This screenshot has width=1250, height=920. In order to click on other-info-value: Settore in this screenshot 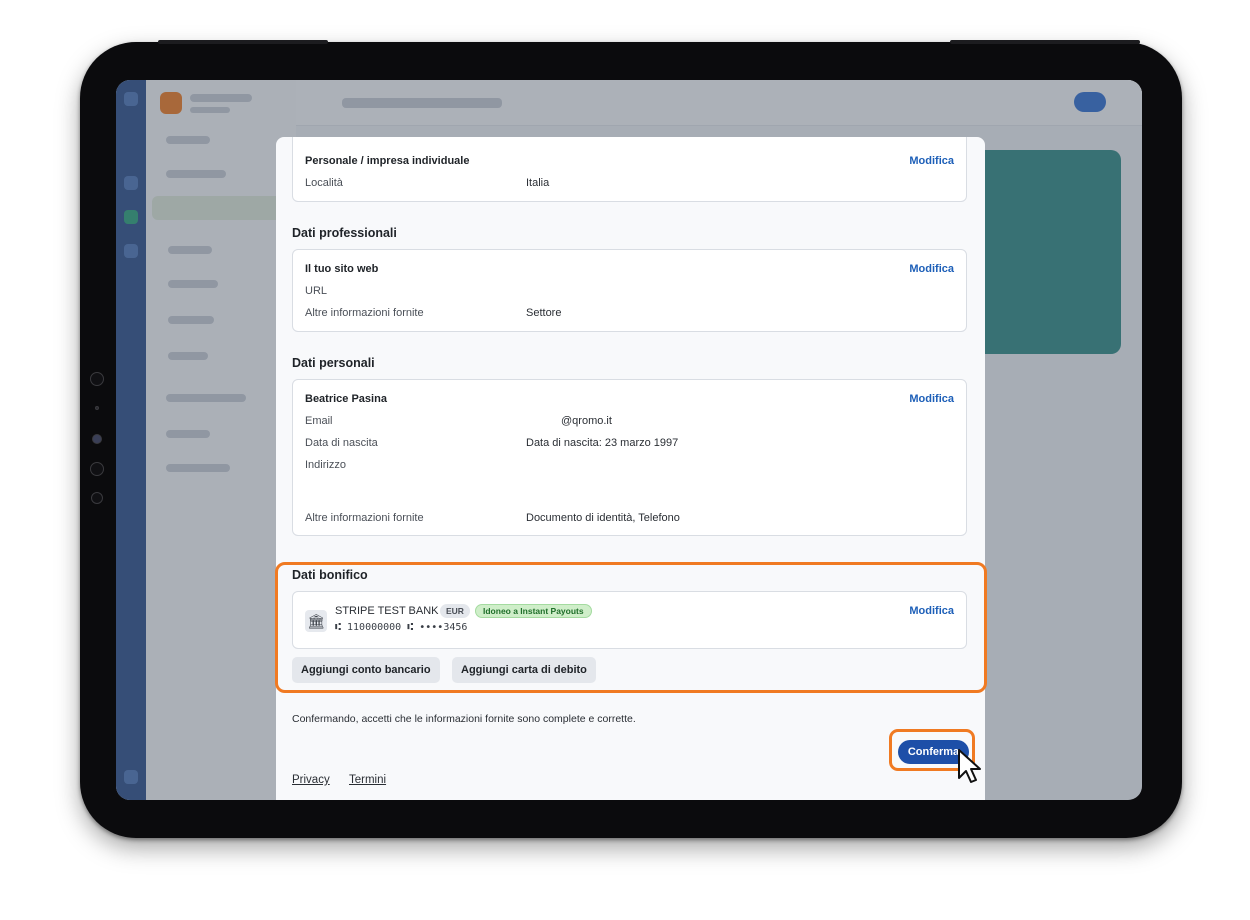, I will do `click(544, 313)`.